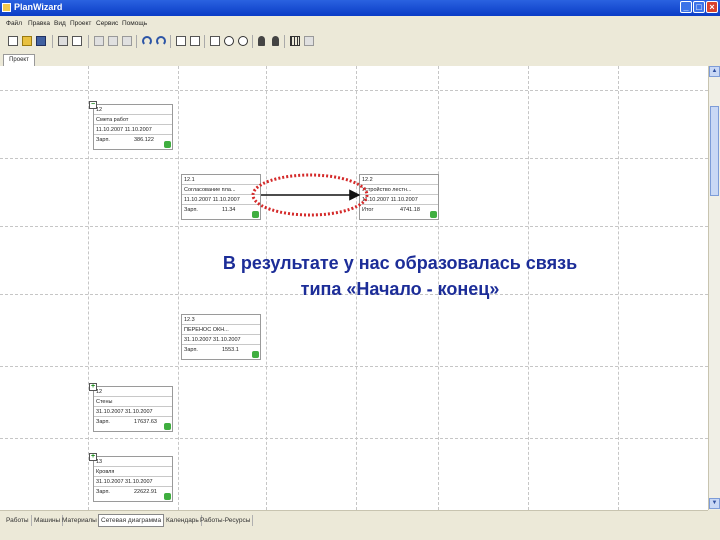 The width and height of the screenshot is (720, 540). I want to click on vertical-scrollbar: ▲ ▼, so click(714, 288).